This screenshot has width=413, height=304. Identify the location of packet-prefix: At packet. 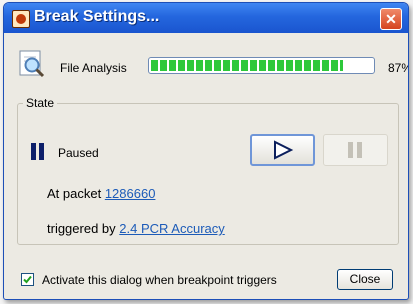
(76, 193).